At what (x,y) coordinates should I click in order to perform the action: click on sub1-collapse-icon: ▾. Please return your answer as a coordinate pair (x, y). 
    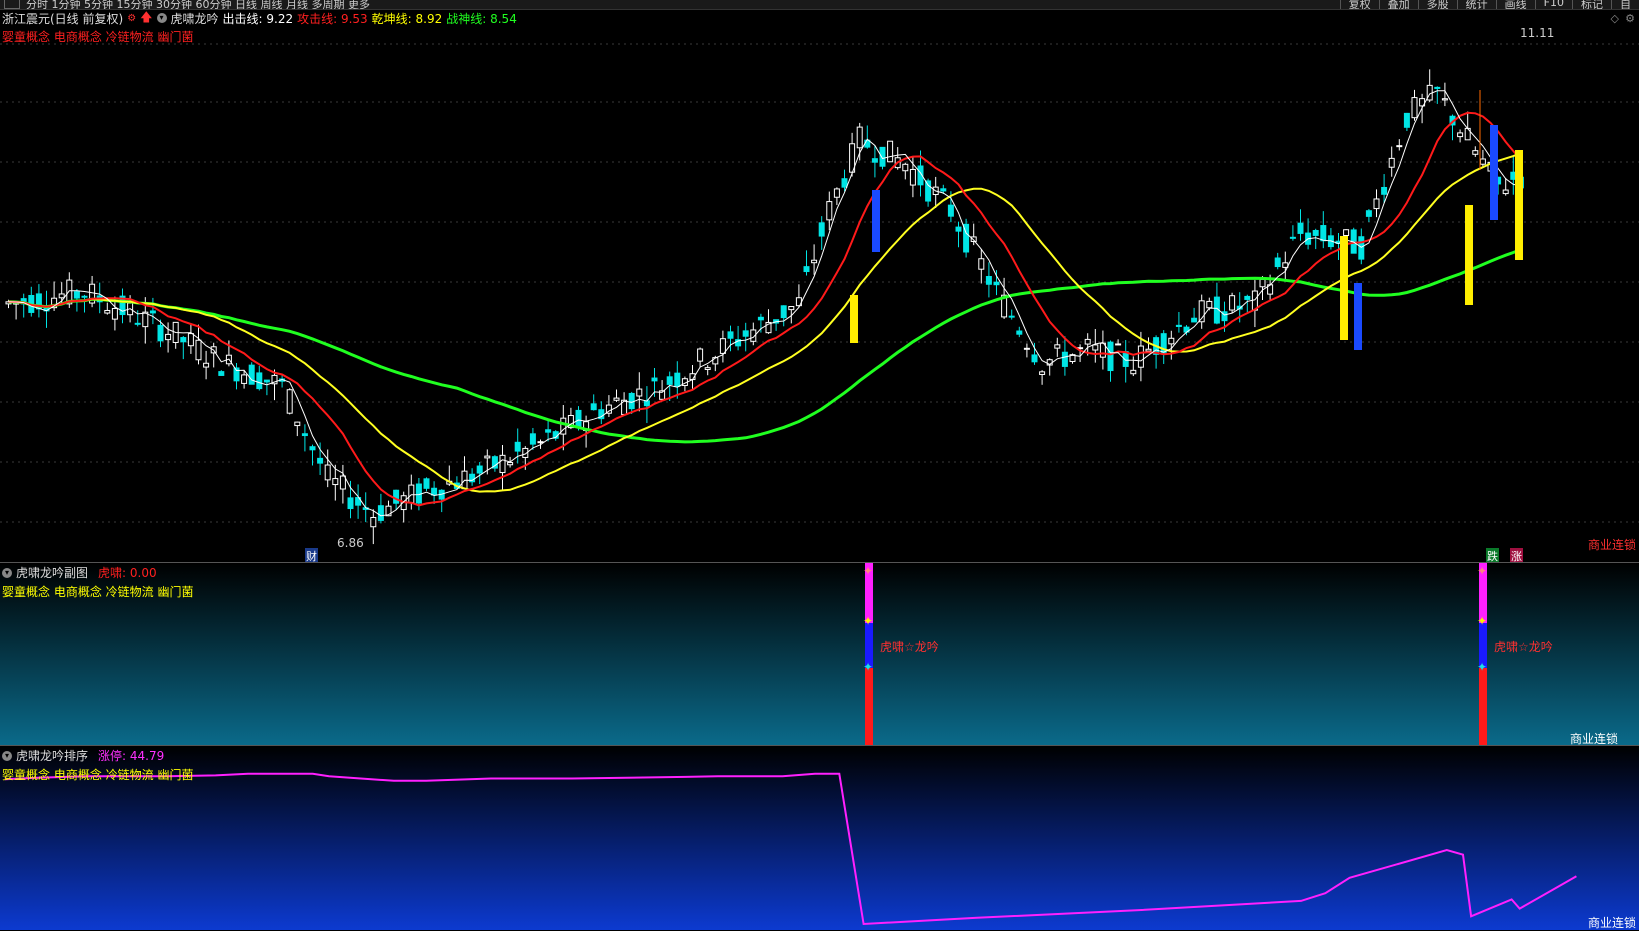
    Looking at the image, I should click on (7, 572).